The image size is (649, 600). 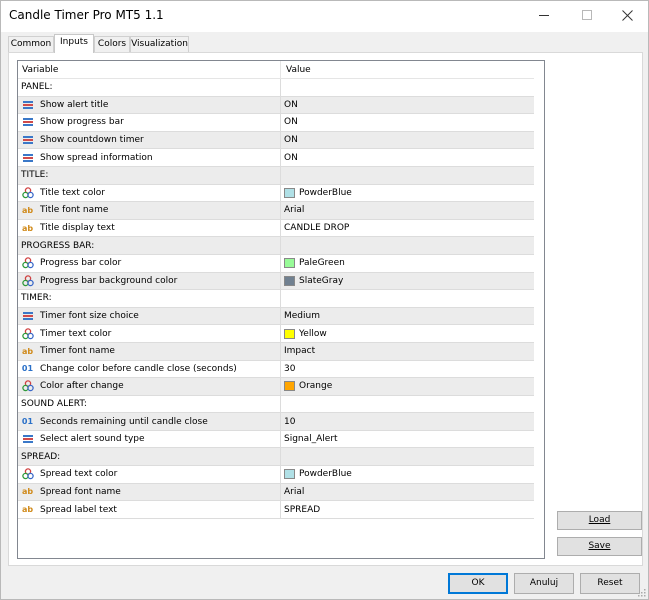 I want to click on ok-button: OK, so click(x=478, y=583).